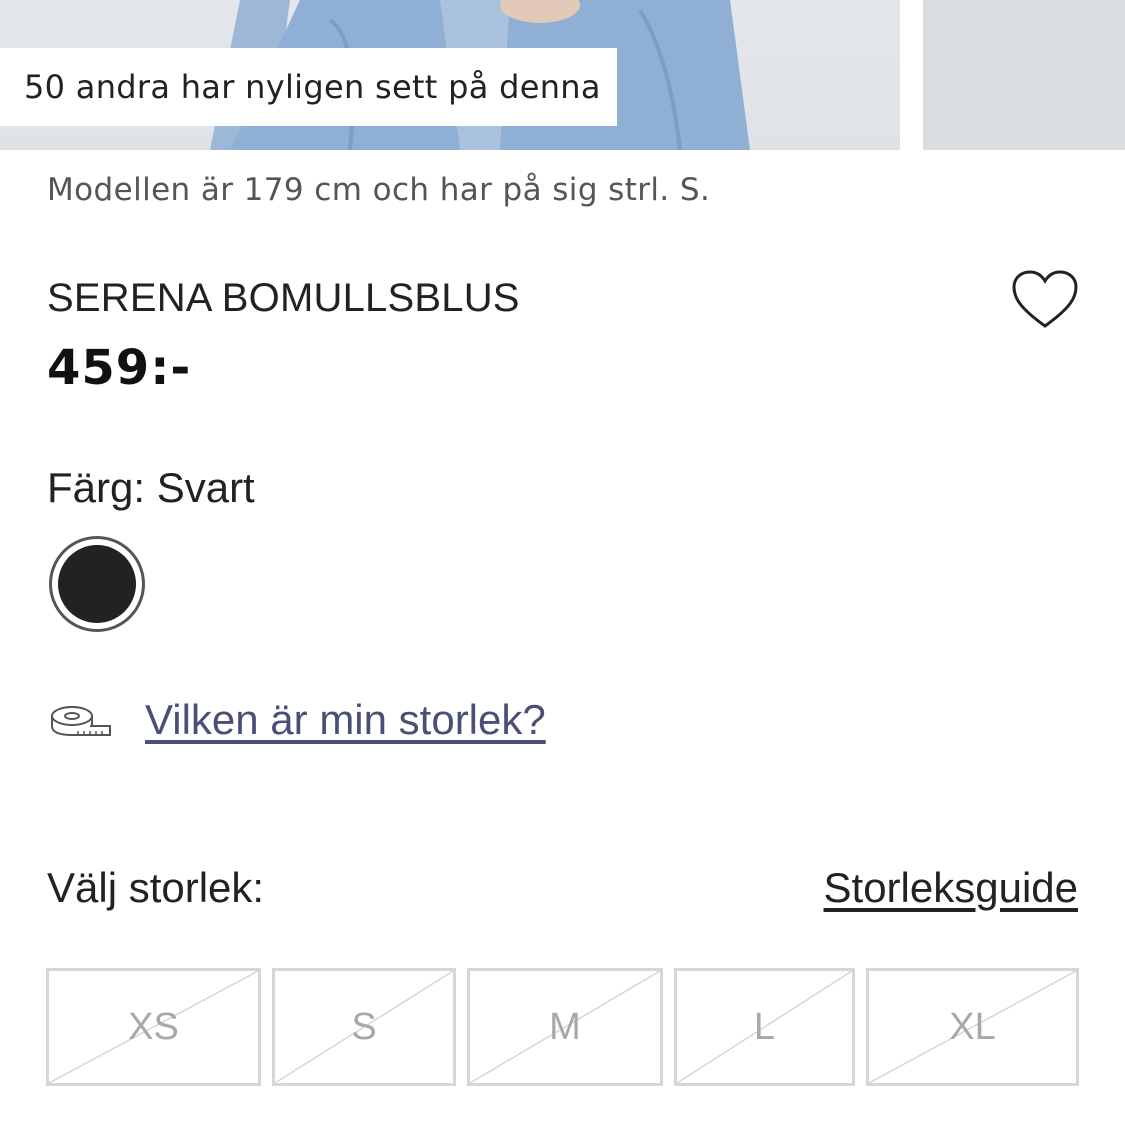 This screenshot has height=1125, width=1125. I want to click on size-option-m: M, so click(565, 1027).